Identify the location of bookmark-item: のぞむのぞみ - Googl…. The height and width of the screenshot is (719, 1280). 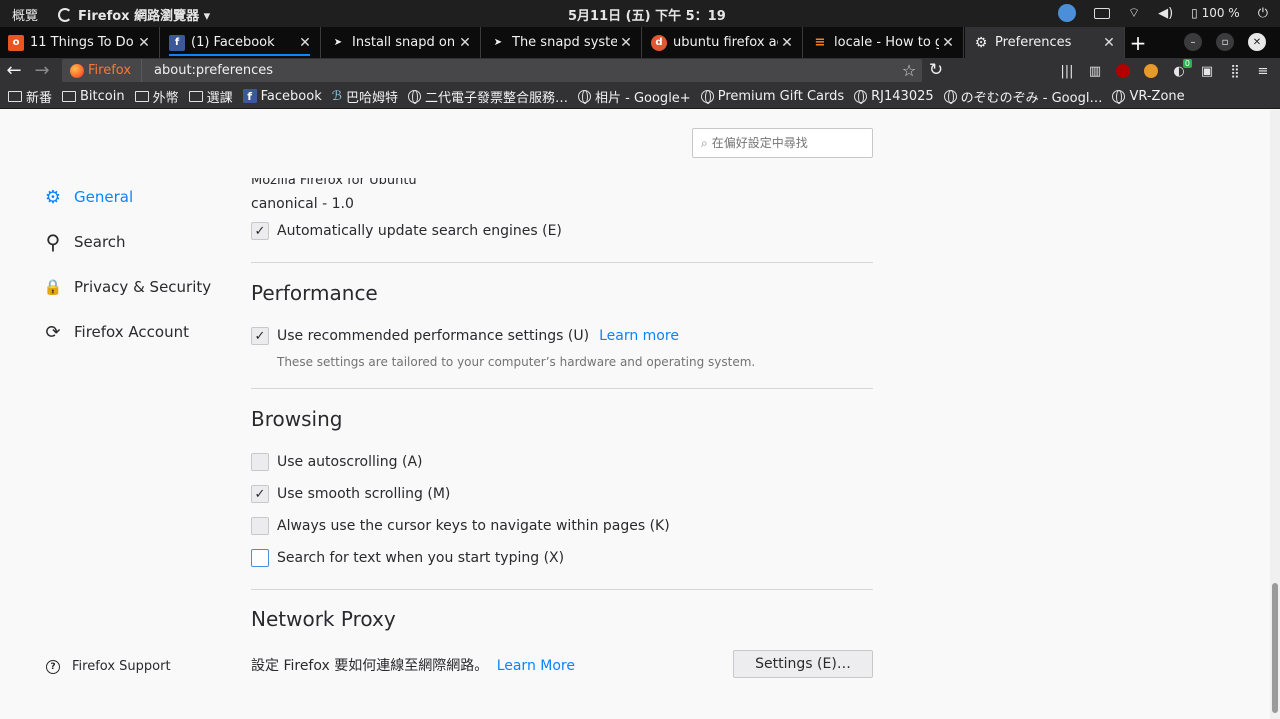
(1022, 96).